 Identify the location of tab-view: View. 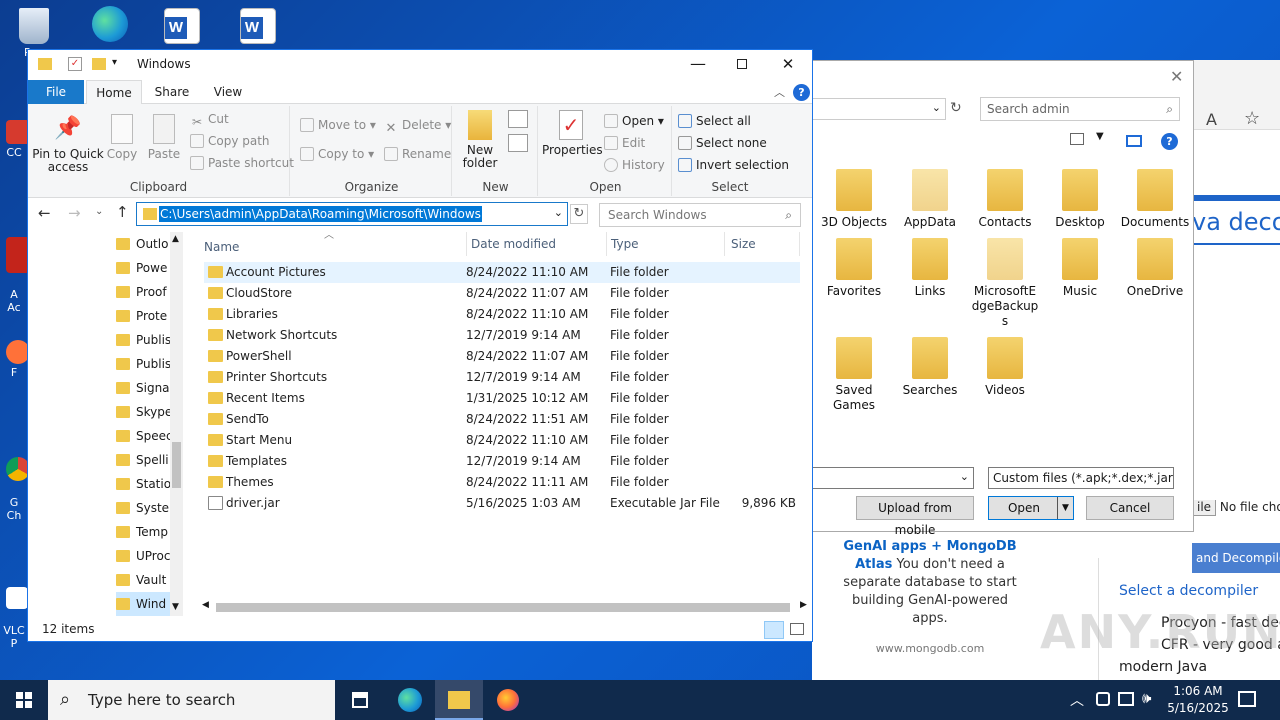
(228, 92).